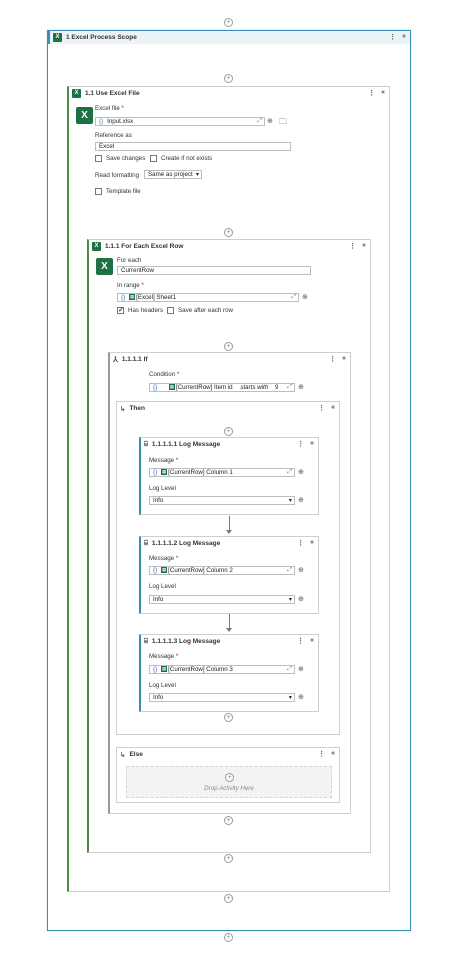 This screenshot has width=474, height=969. Describe the element at coordinates (187, 158) in the screenshot. I see `create-if-not-exists-label: Create if not exists` at that location.